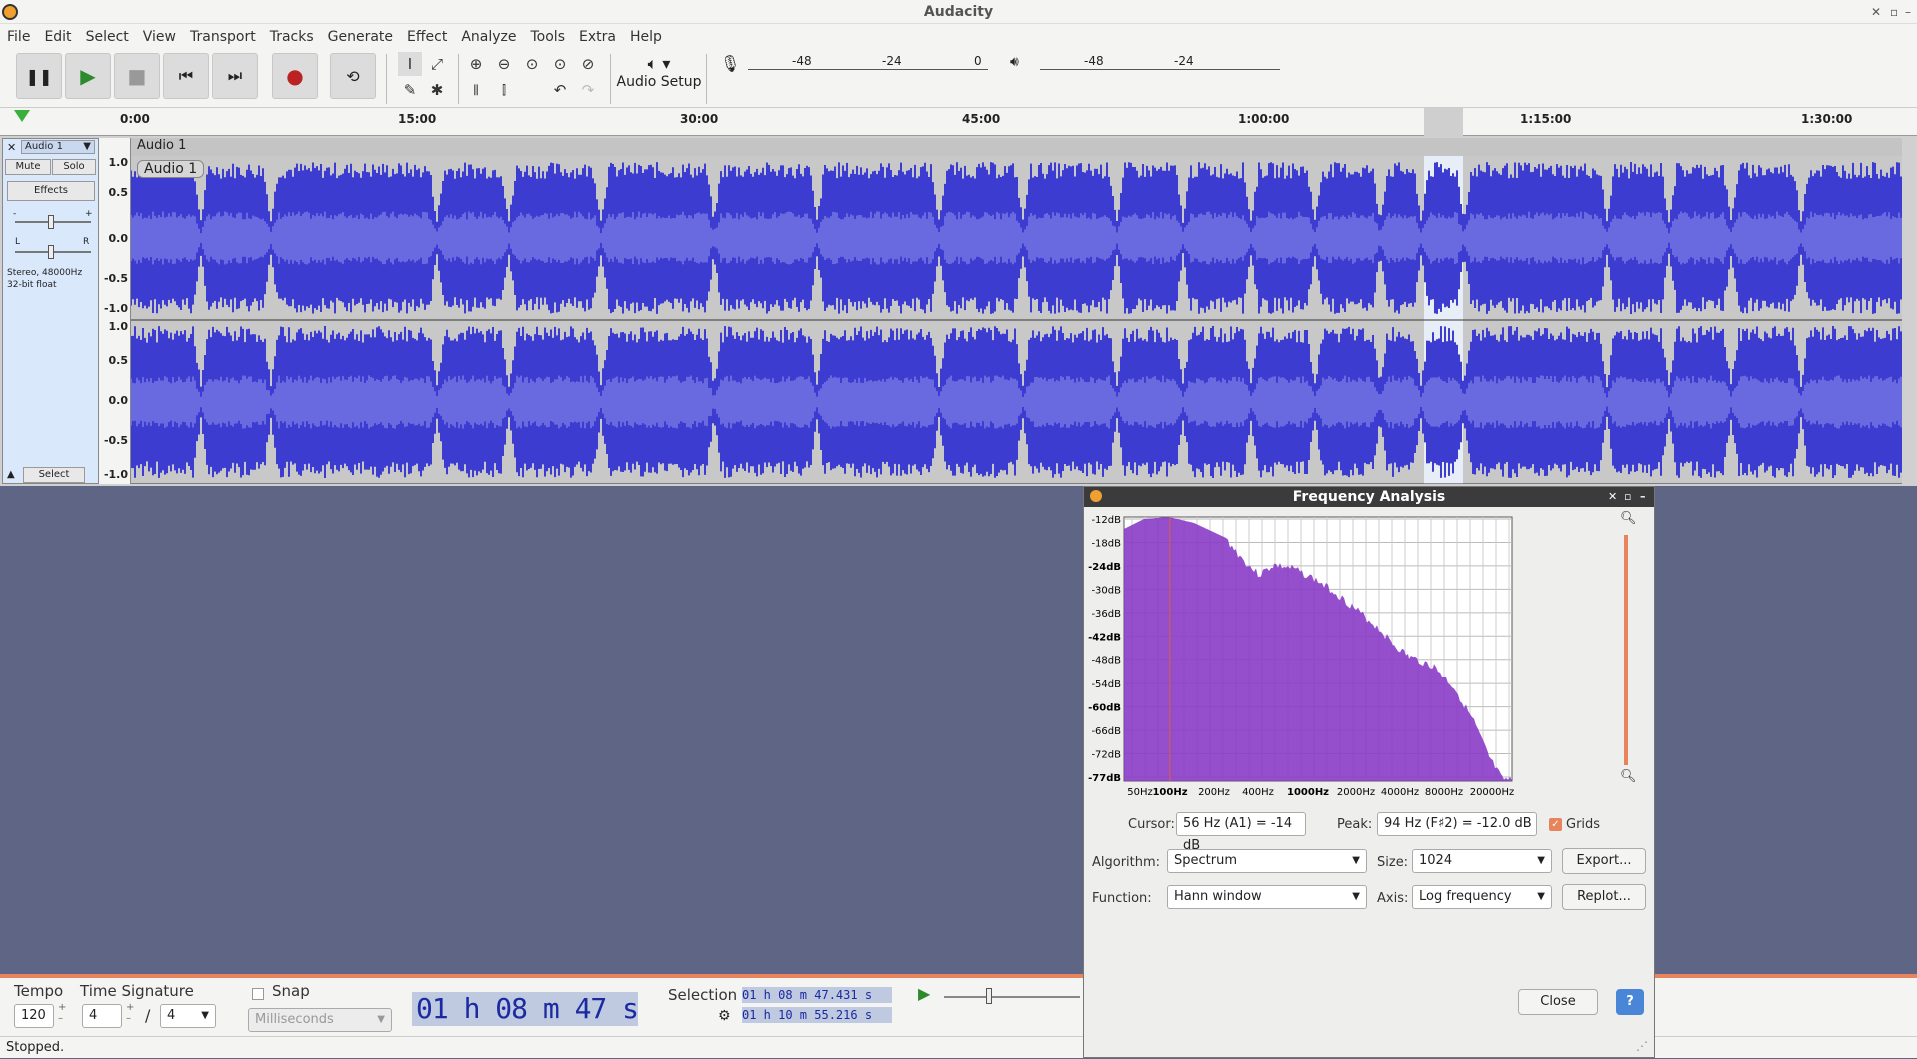  I want to click on resize-grip-icon: ⋰, so click(1642, 1046).